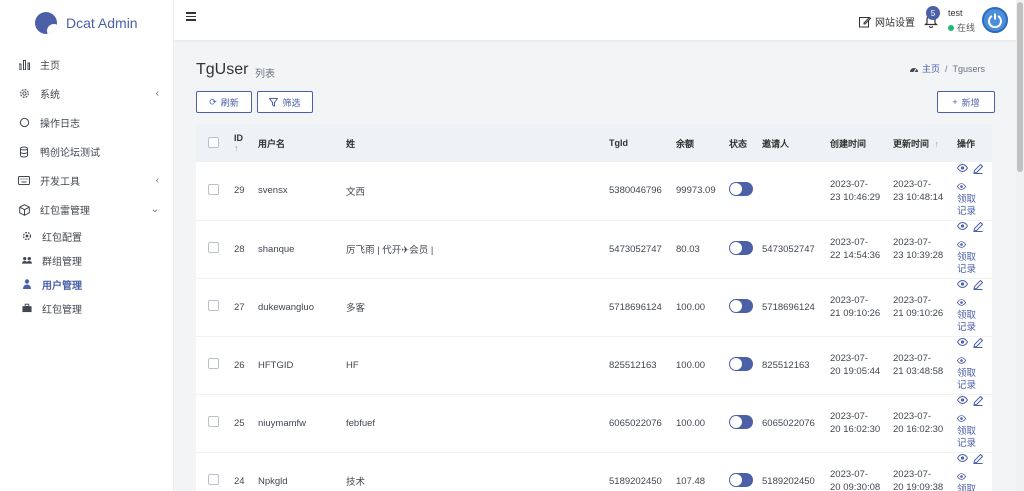 The height and width of the screenshot is (491, 1024). Describe the element at coordinates (911, 143) in the screenshot. I see `column-updated-label: 更新时间` at that location.